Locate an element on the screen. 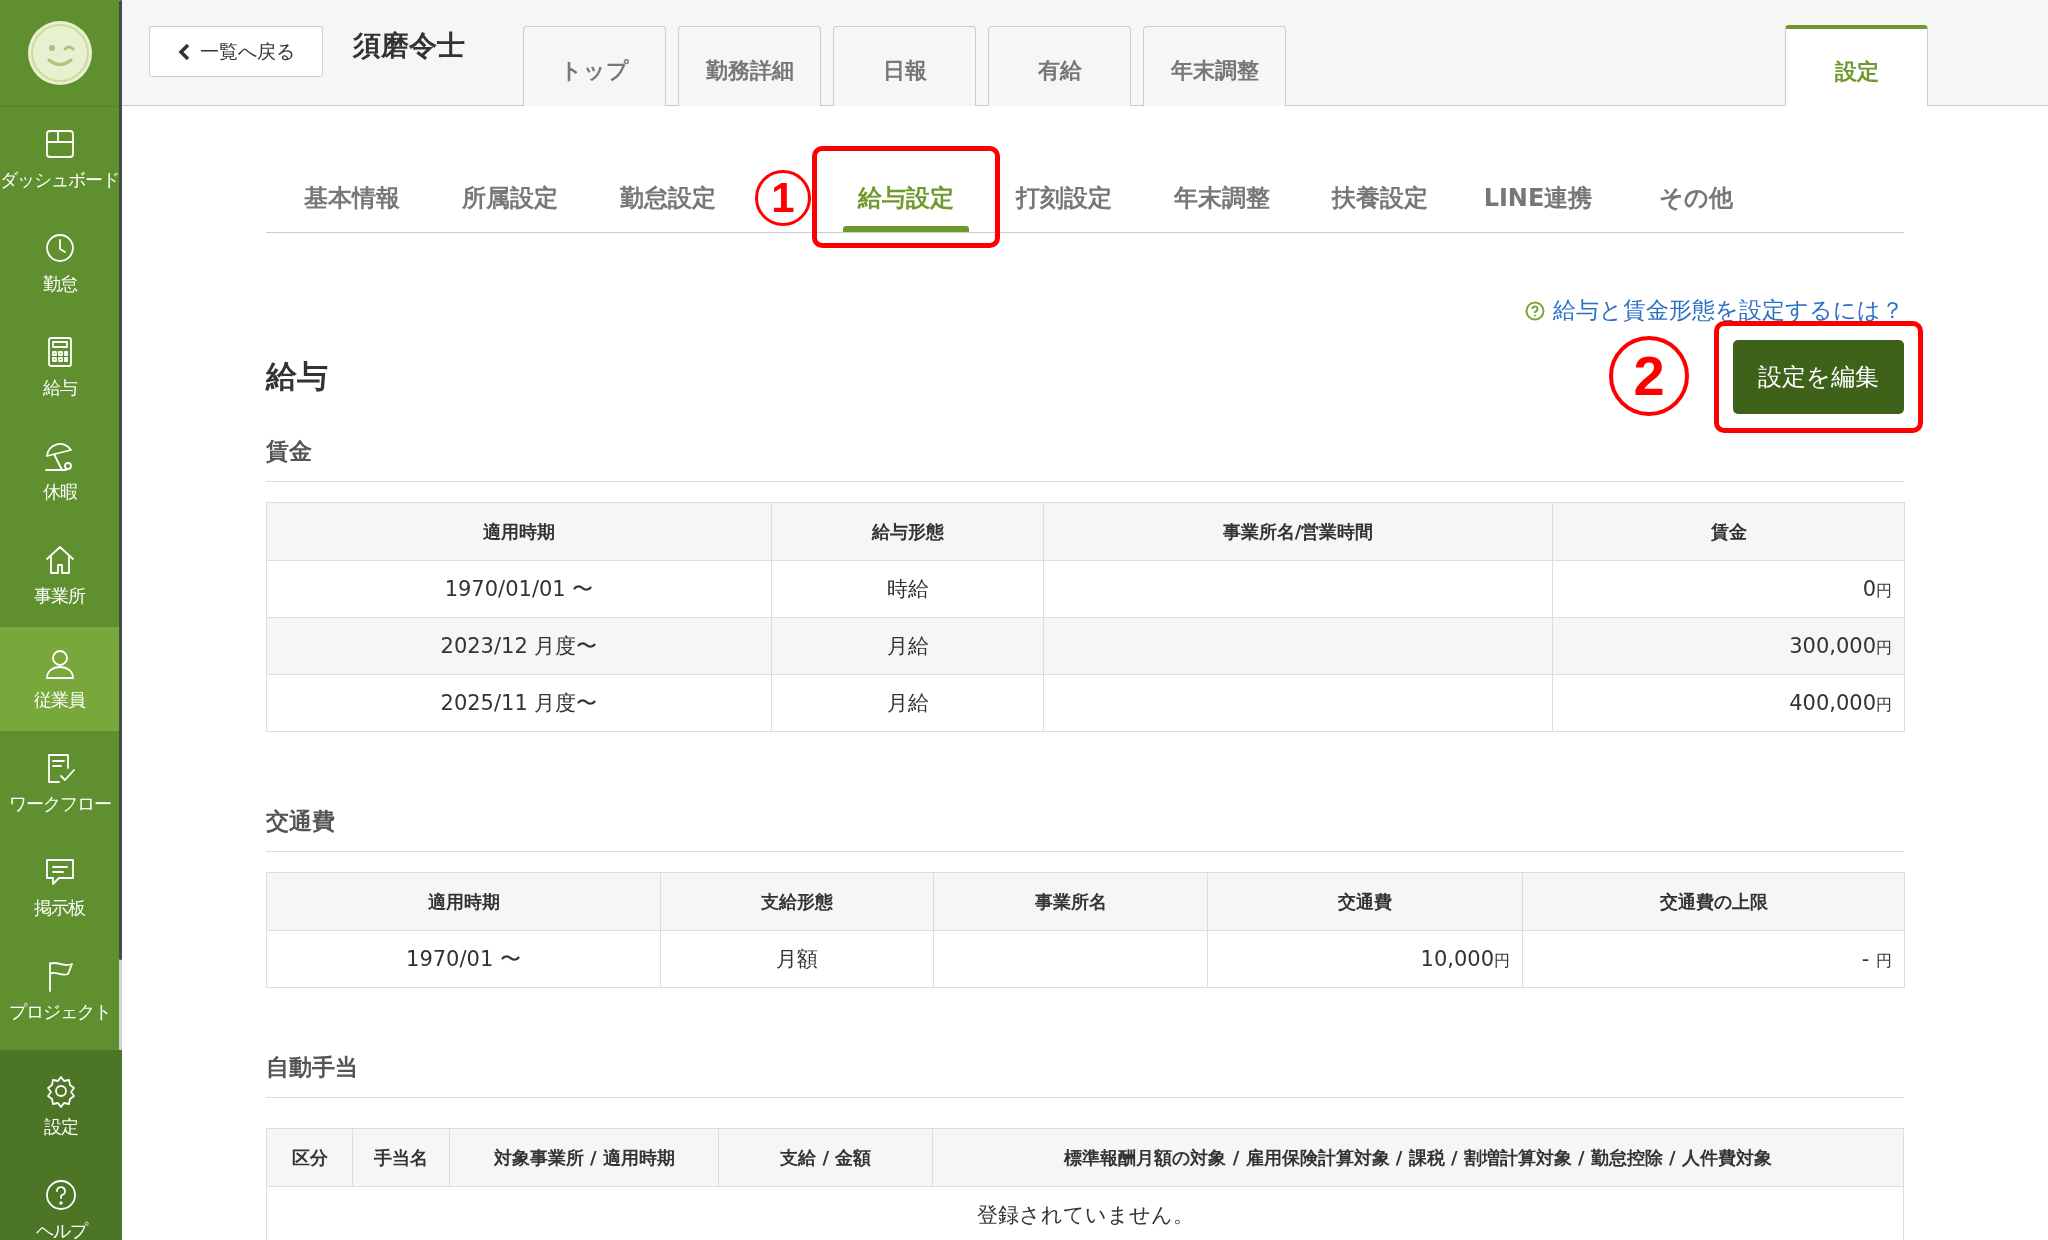 This screenshot has width=2048, height=1240. tab: 有給 is located at coordinates (1059, 66).